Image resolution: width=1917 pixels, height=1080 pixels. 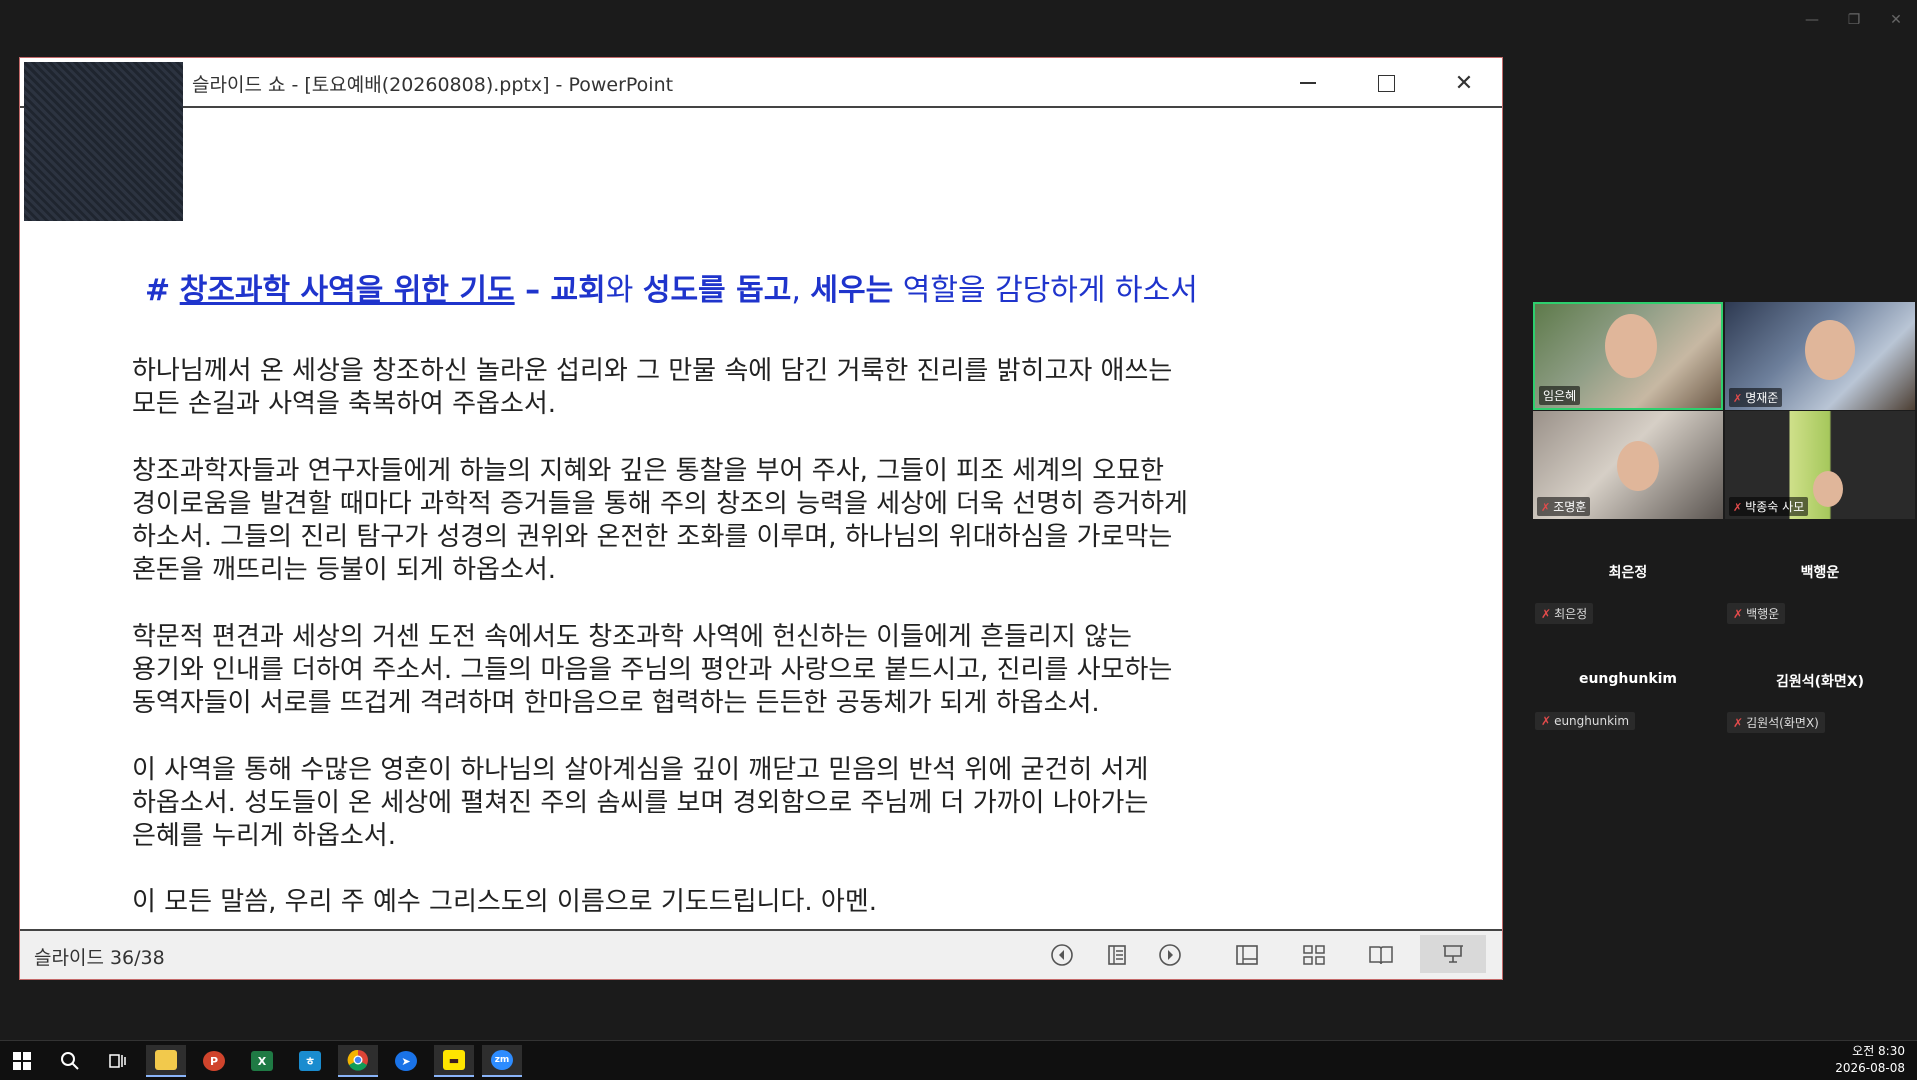 What do you see at coordinates (801, 290) in the screenshot?
I see `heading-comma: ,` at bounding box center [801, 290].